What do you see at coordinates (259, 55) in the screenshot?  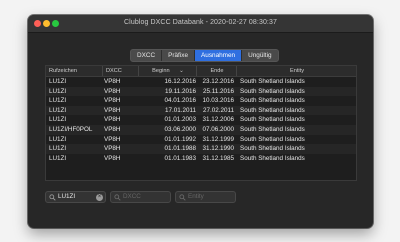 I see `tab-ungueltig: Ungültig` at bounding box center [259, 55].